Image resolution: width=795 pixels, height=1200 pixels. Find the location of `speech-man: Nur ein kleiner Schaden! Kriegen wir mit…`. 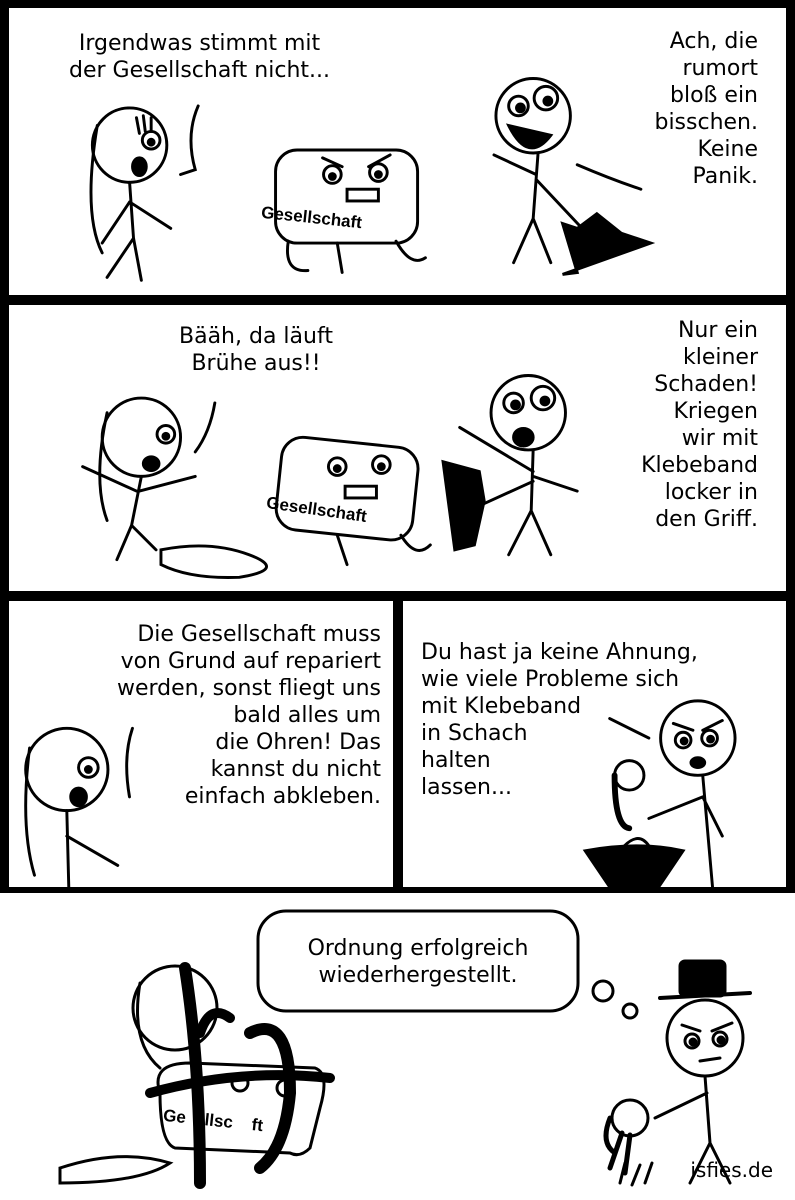

speech-man: Nur ein kleiner Schaden! Kriegen wir mit… is located at coordinates (699, 425).